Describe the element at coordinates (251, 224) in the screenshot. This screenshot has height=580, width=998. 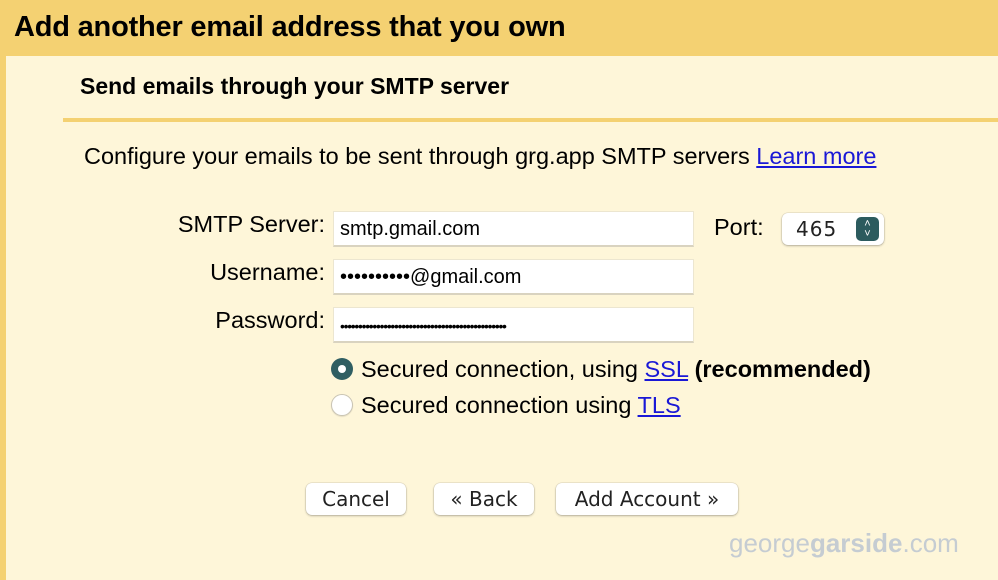
I see `smtp-server-label: SMTP Server:` at that location.